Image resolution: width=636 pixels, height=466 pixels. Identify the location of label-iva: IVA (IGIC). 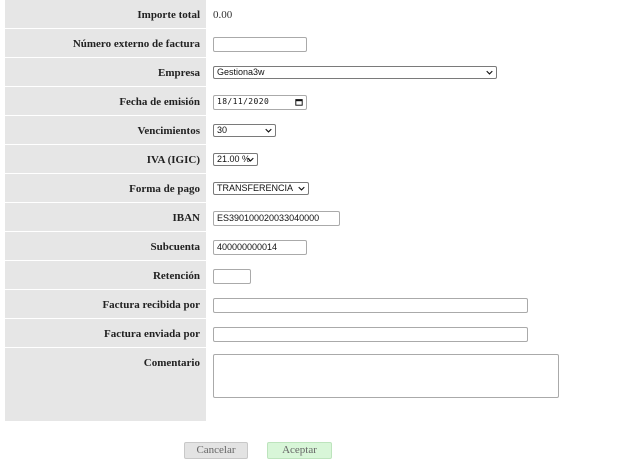
(105, 159).